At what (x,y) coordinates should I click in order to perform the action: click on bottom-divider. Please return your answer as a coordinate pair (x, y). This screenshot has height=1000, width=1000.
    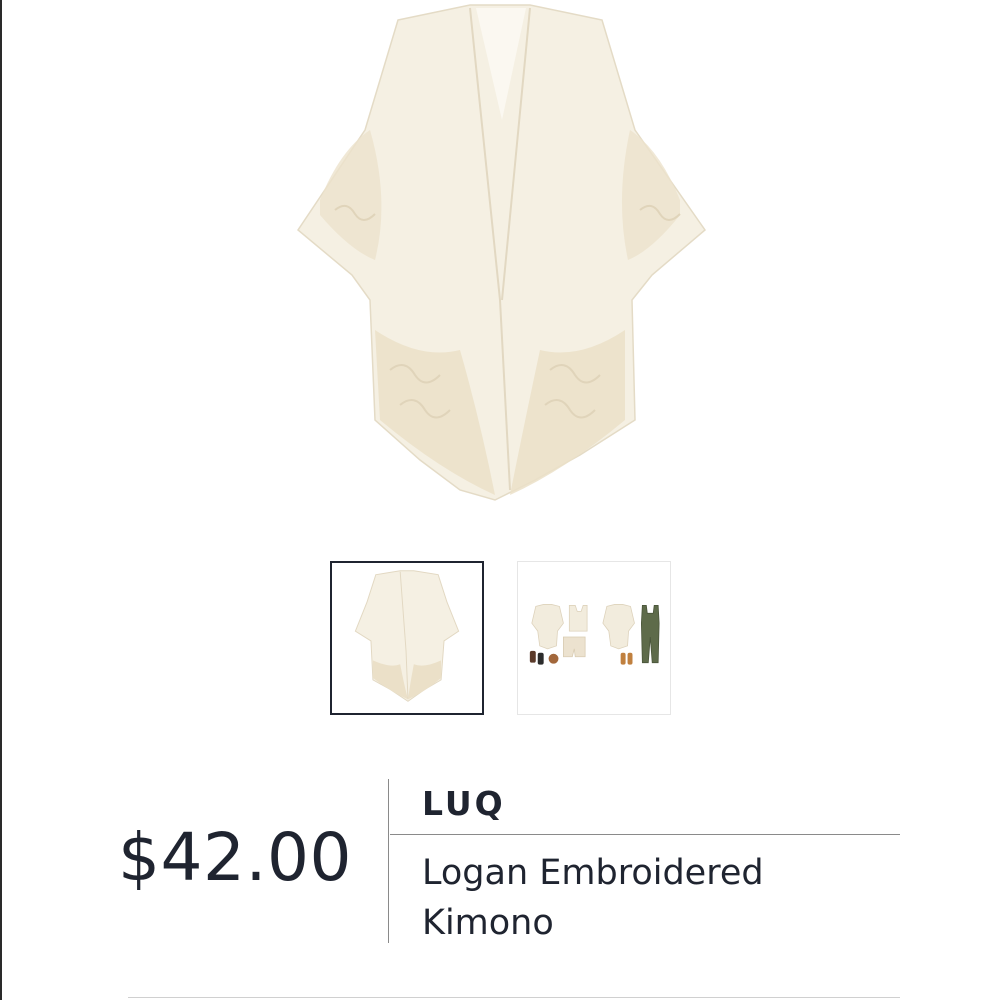
    Looking at the image, I should click on (514, 997).